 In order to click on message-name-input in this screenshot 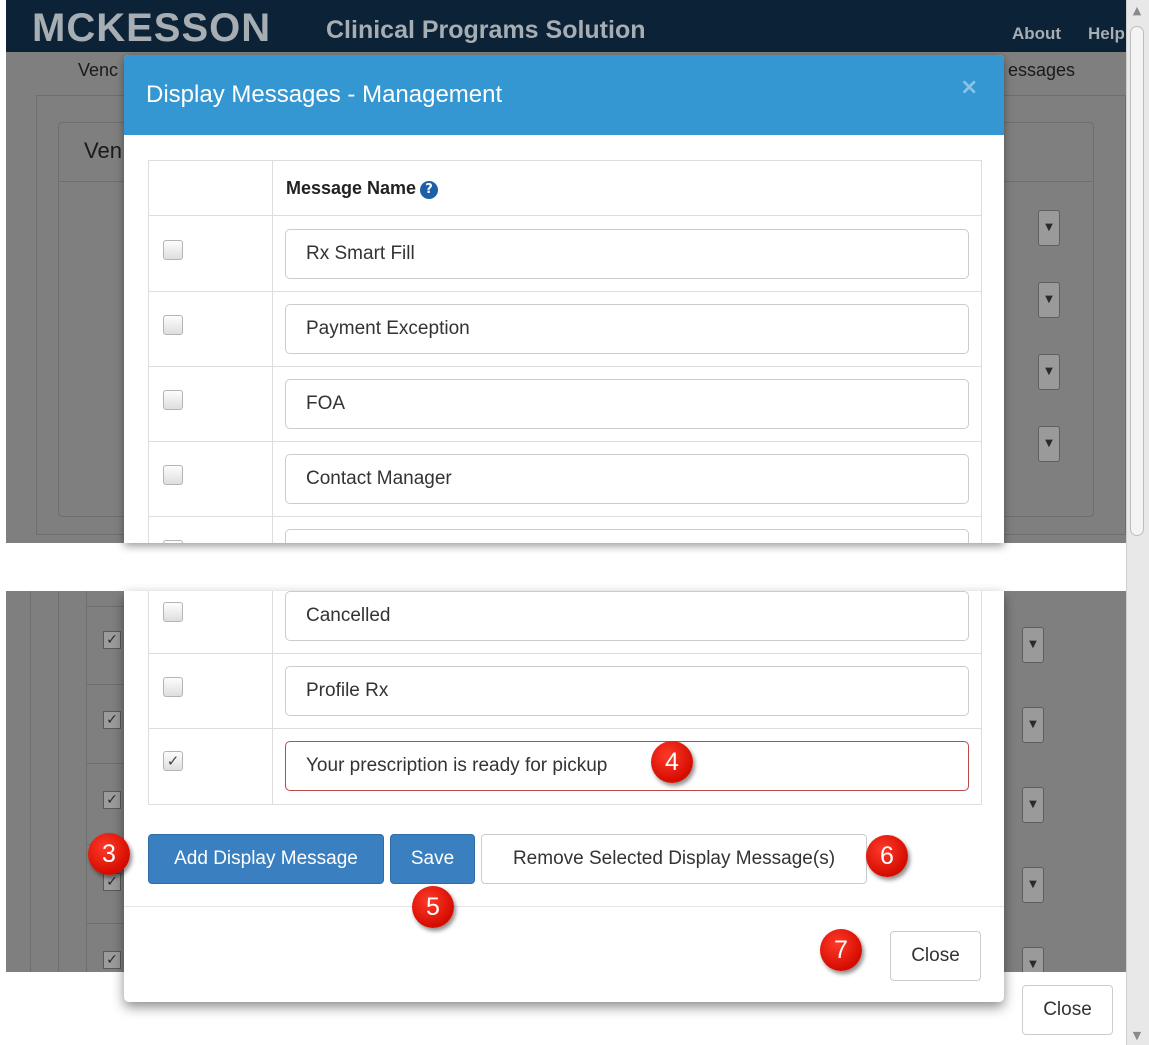, I will do `click(627, 536)`.